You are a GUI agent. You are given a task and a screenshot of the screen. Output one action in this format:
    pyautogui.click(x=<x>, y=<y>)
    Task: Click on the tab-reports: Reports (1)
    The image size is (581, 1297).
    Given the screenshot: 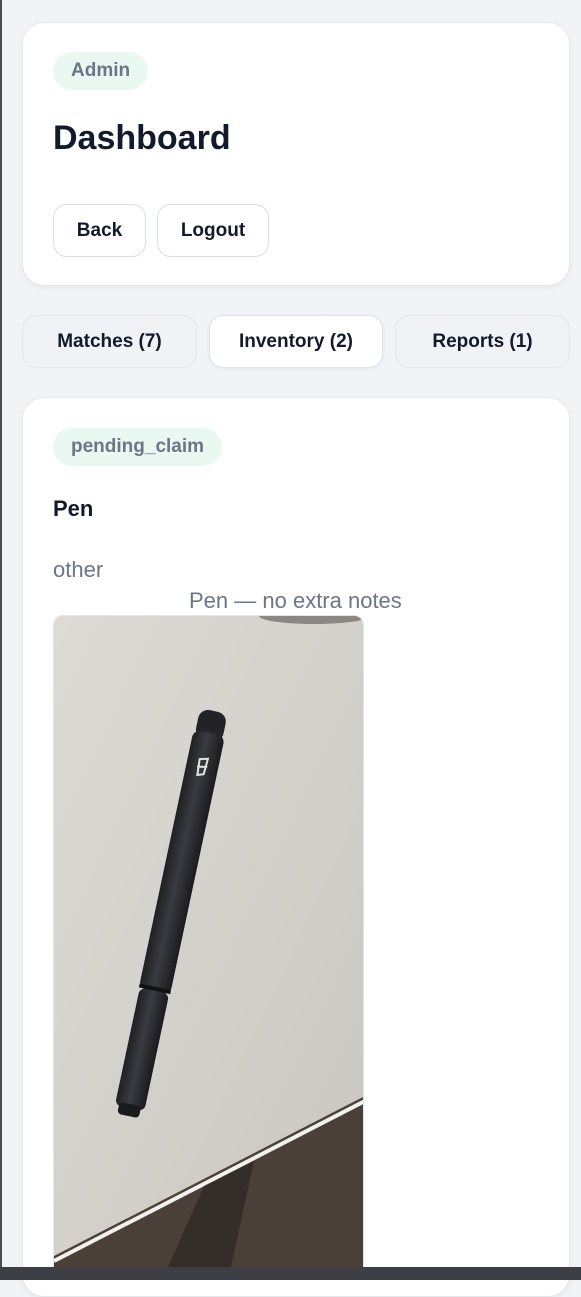 What is the action you would take?
    pyautogui.click(x=482, y=341)
    